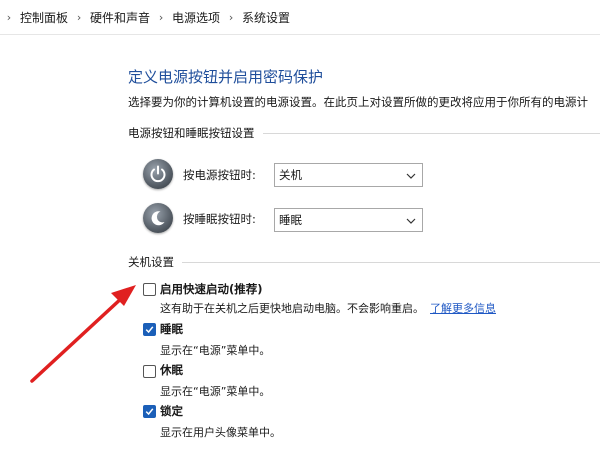 The width and height of the screenshot is (600, 457). Describe the element at coordinates (171, 370) in the screenshot. I see `hibernate-label: 休眠` at that location.